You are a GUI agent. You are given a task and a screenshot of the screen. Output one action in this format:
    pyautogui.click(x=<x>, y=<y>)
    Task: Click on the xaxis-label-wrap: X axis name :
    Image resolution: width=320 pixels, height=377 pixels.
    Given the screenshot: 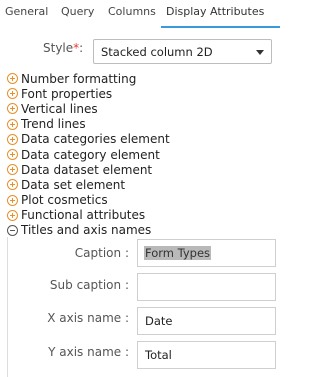 What is the action you would take?
    pyautogui.click(x=68, y=319)
    